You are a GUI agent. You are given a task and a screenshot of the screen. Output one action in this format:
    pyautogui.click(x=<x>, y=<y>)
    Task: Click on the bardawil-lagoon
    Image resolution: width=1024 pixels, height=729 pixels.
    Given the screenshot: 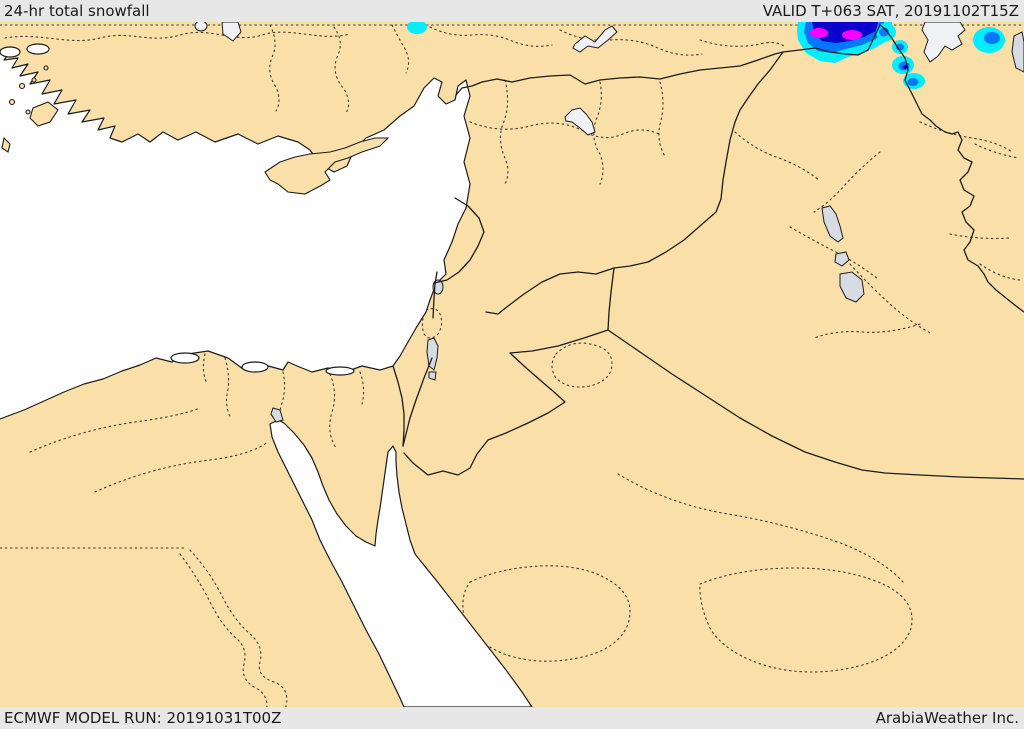 What is the action you would take?
    pyautogui.click(x=340, y=371)
    